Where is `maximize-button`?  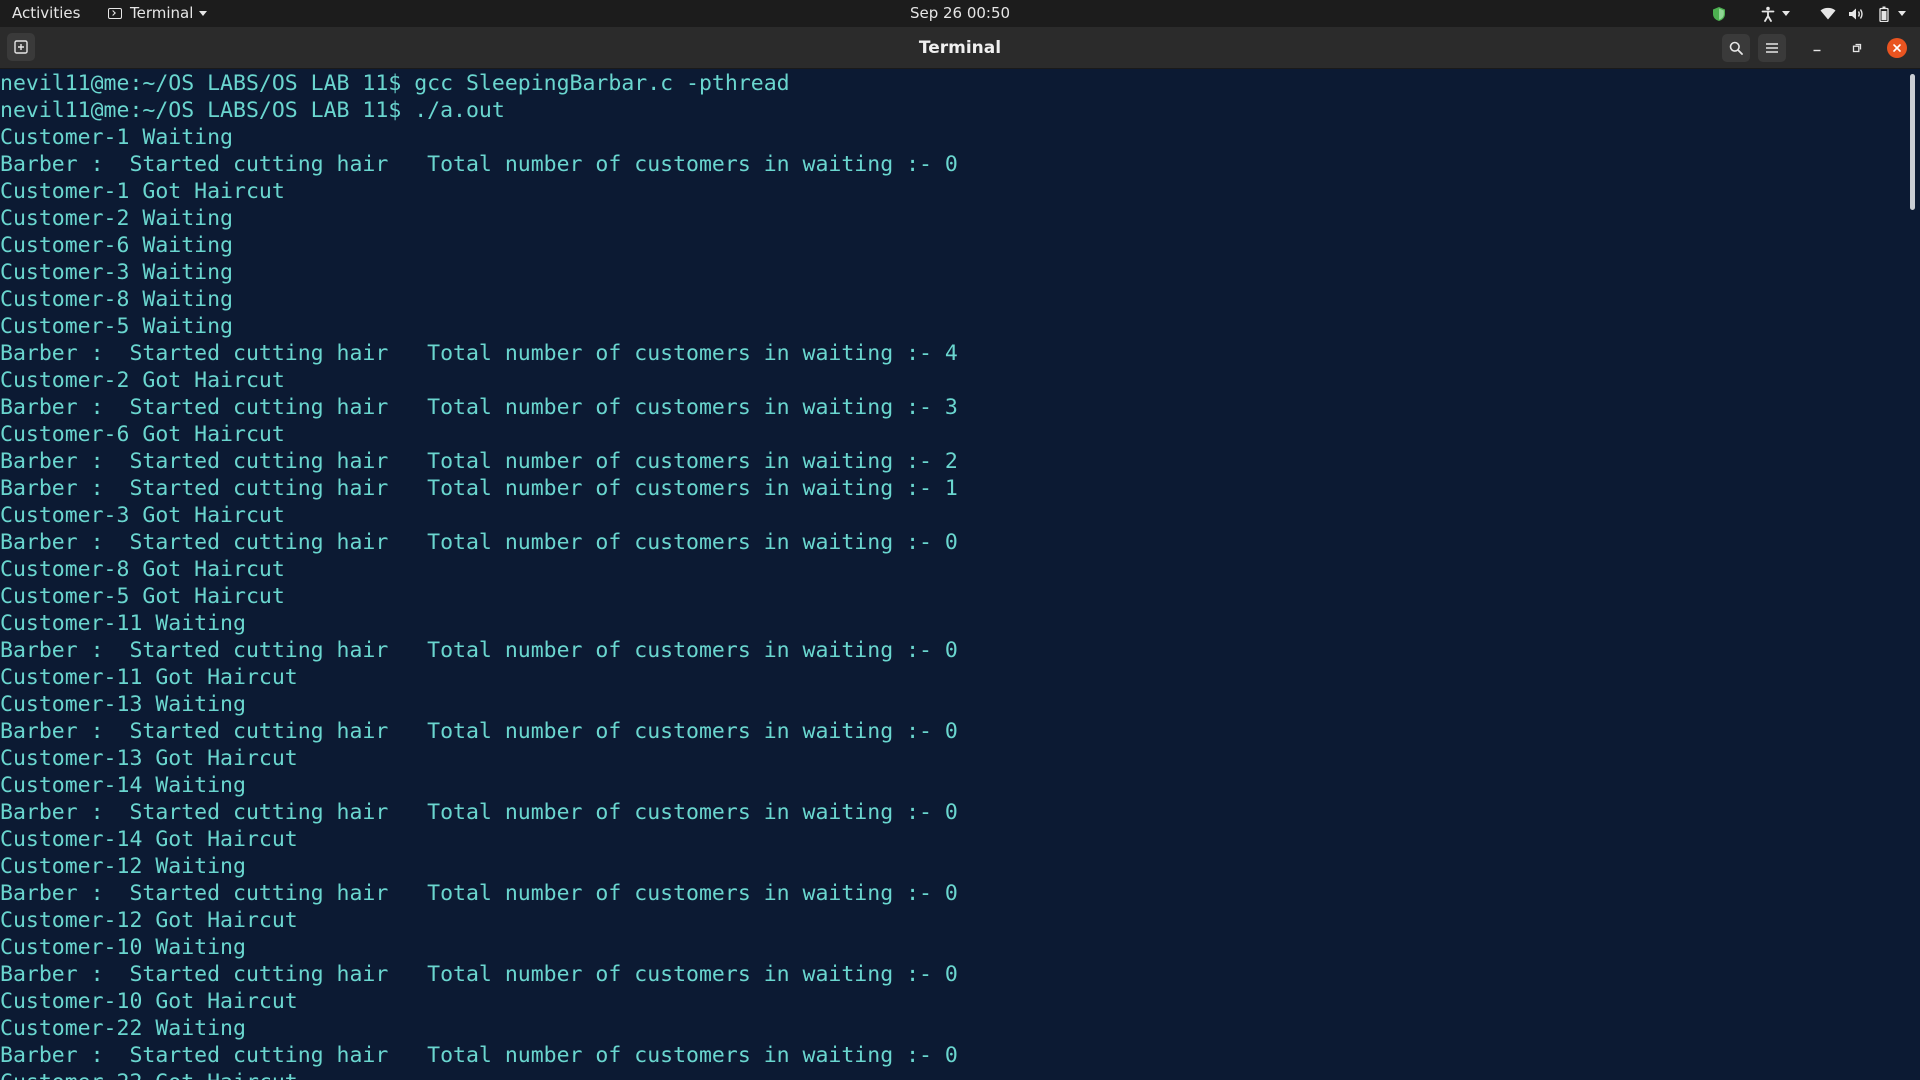
maximize-button is located at coordinates (1857, 48).